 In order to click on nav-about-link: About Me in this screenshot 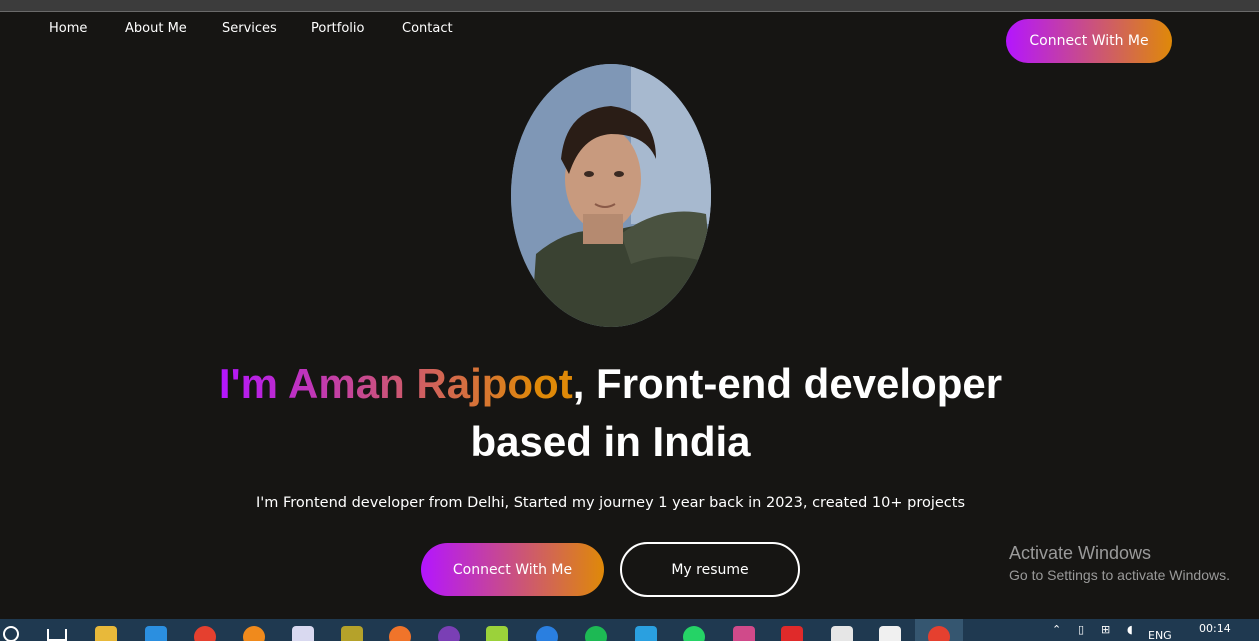, I will do `click(156, 28)`.